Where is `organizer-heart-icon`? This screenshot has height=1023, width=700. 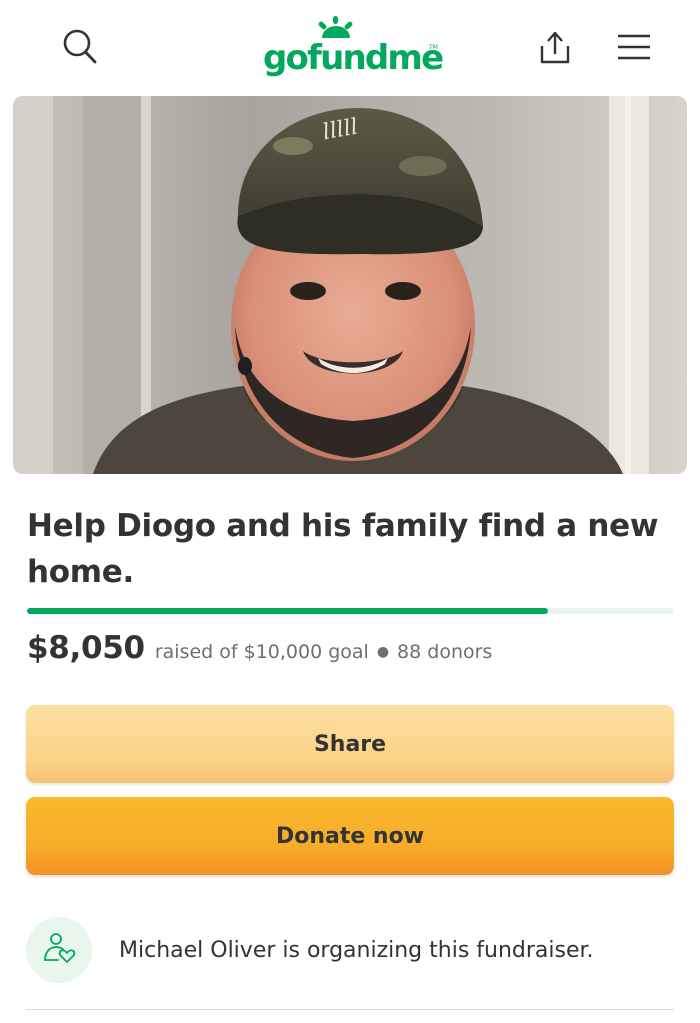
organizer-heart-icon is located at coordinates (59, 950).